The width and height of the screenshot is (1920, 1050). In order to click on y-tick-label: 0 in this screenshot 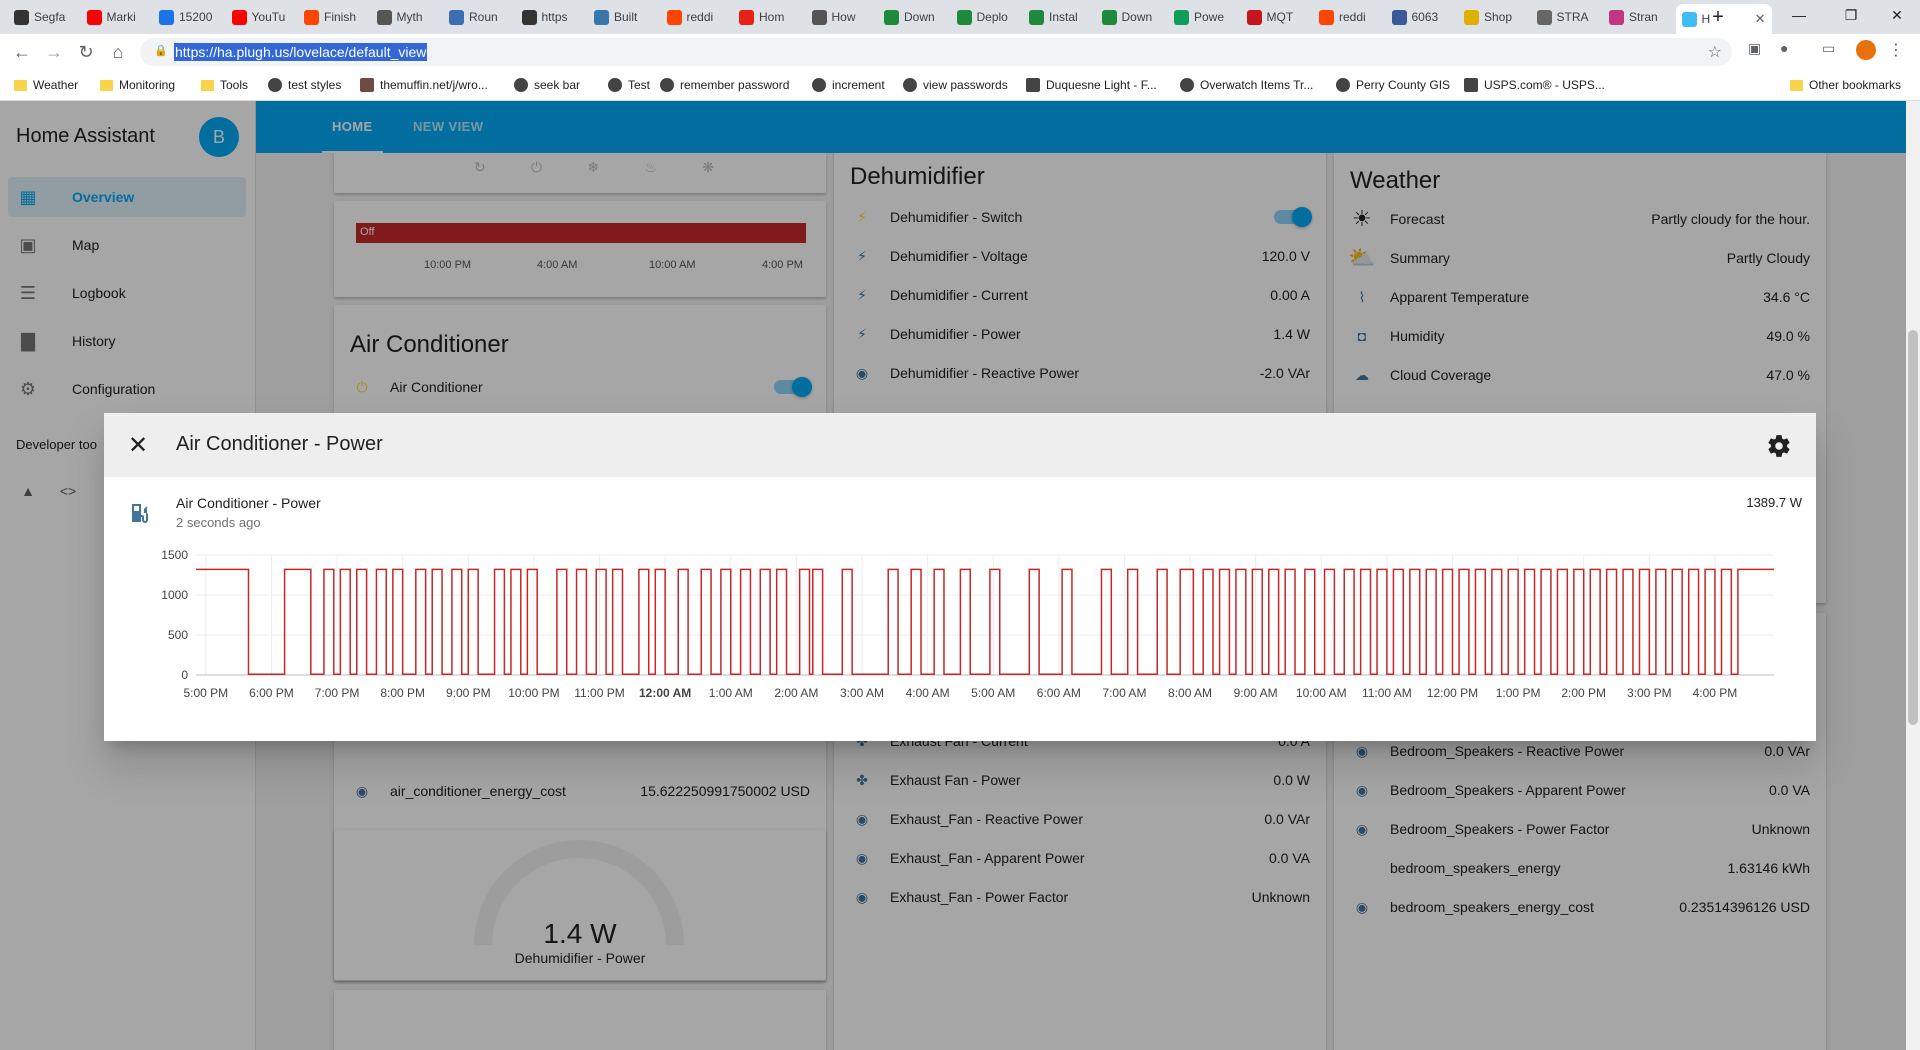, I will do `click(184, 675)`.